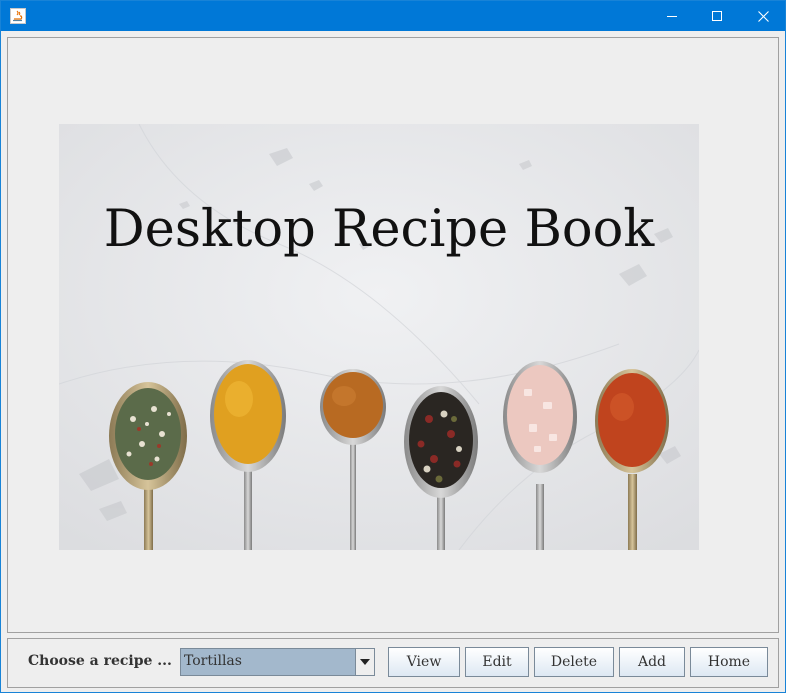 The height and width of the screenshot is (693, 786). What do you see at coordinates (729, 662) in the screenshot?
I see `home-button: Home` at bounding box center [729, 662].